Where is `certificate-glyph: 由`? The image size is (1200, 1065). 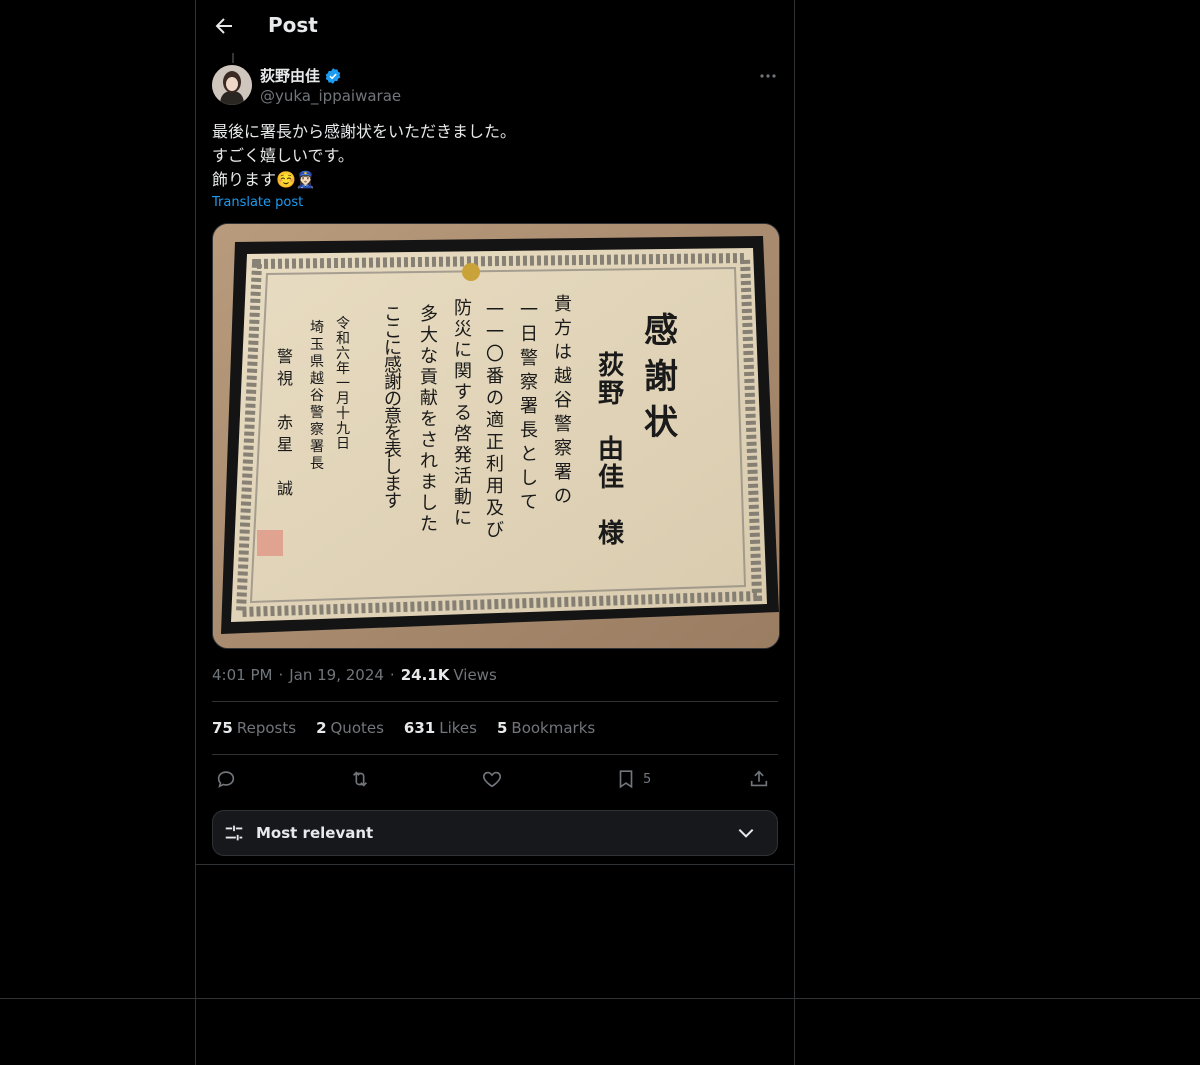
certificate-glyph: 由 is located at coordinates (611, 450).